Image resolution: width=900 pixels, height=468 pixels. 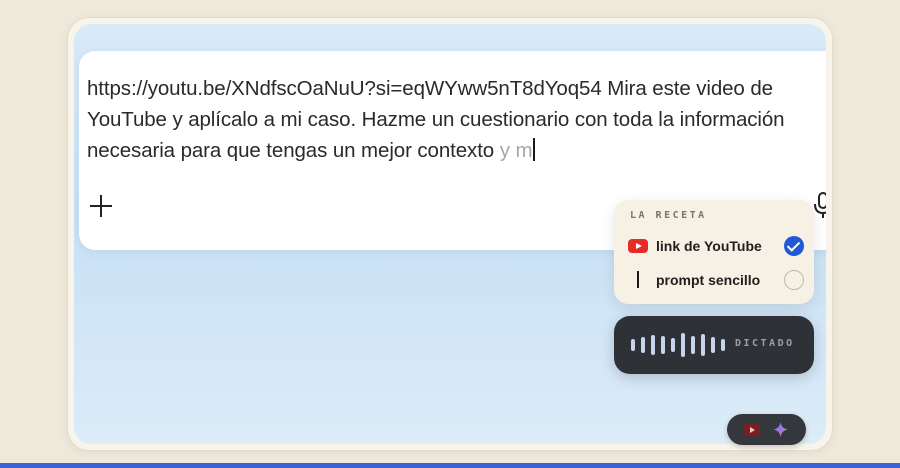 What do you see at coordinates (638, 279) in the screenshot?
I see `text-cursor-icon` at bounding box center [638, 279].